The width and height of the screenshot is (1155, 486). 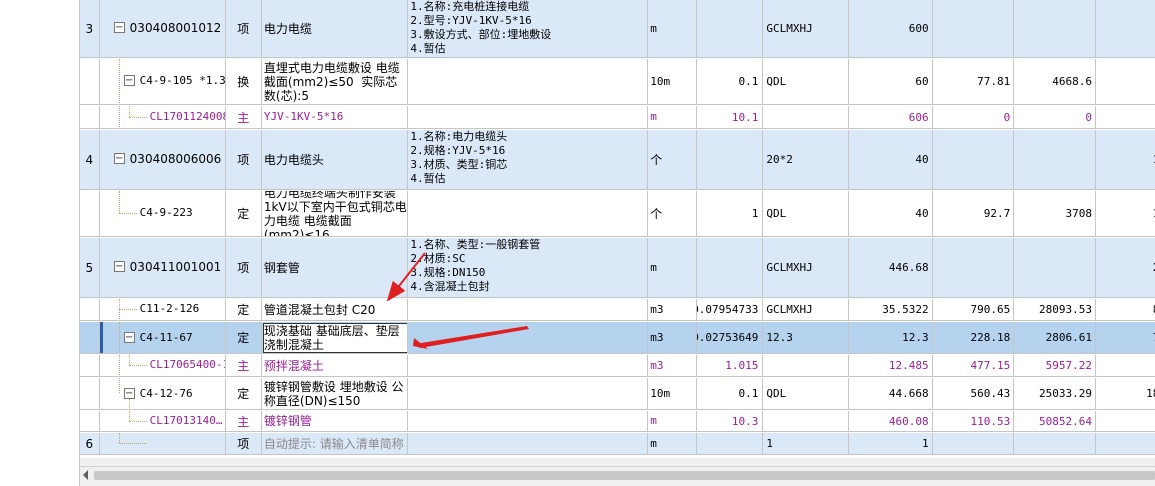 I want to click on total-cell: 50852.64, so click(x=1055, y=421).